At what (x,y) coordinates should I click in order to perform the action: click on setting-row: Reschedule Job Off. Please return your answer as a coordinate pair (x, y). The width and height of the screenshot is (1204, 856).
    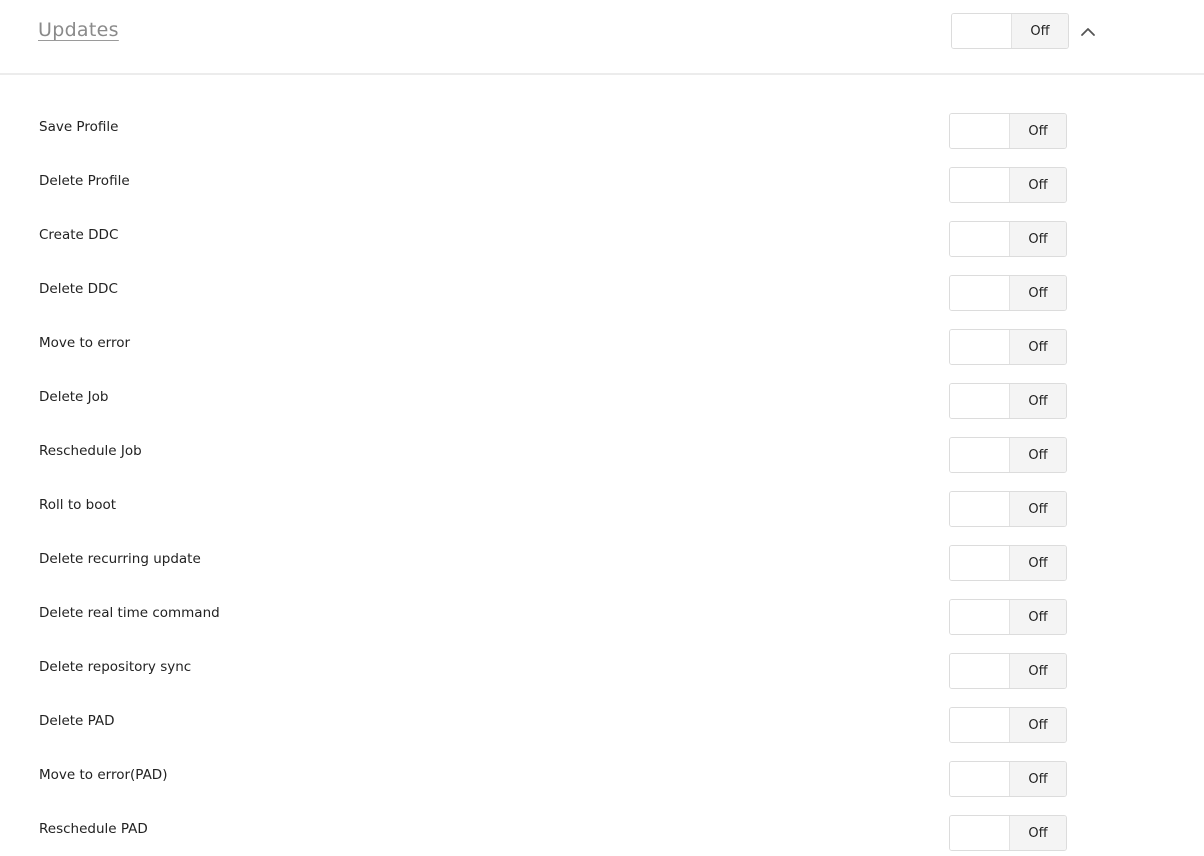
    Looking at the image, I should click on (602, 451).